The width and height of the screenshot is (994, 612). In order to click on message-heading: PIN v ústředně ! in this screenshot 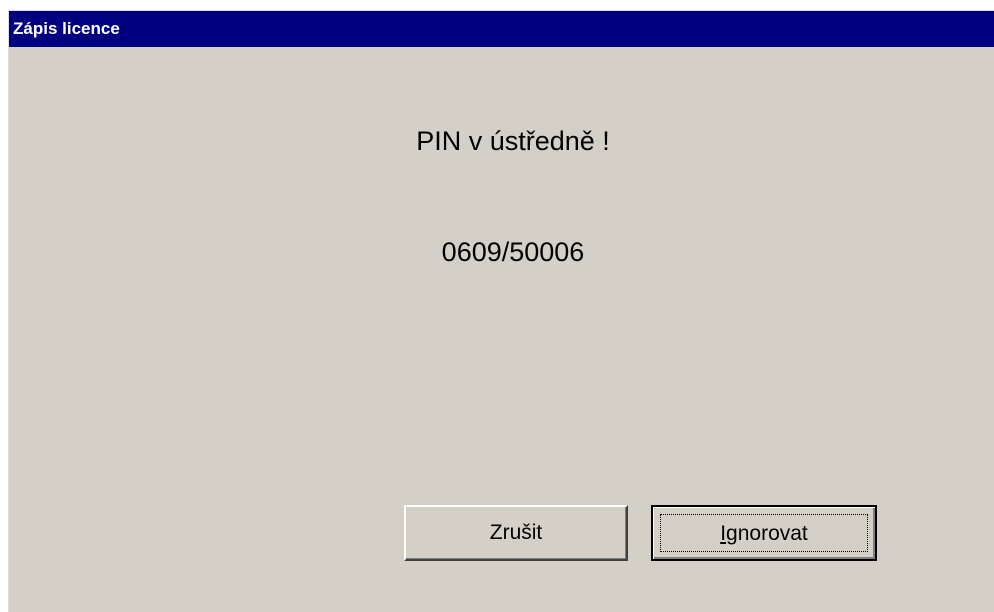, I will do `click(513, 141)`.